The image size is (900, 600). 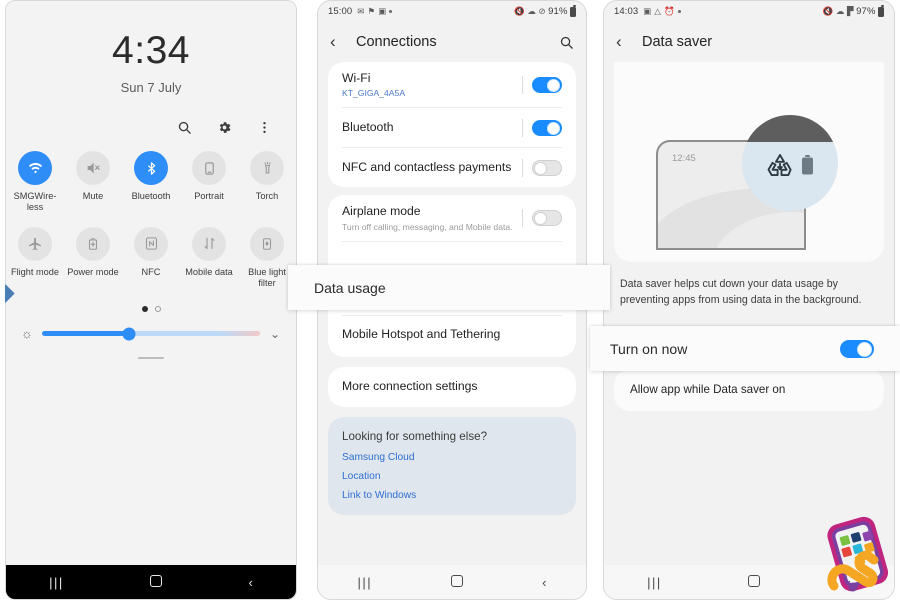 I want to click on row-title: Wi-Fi, so click(x=356, y=78).